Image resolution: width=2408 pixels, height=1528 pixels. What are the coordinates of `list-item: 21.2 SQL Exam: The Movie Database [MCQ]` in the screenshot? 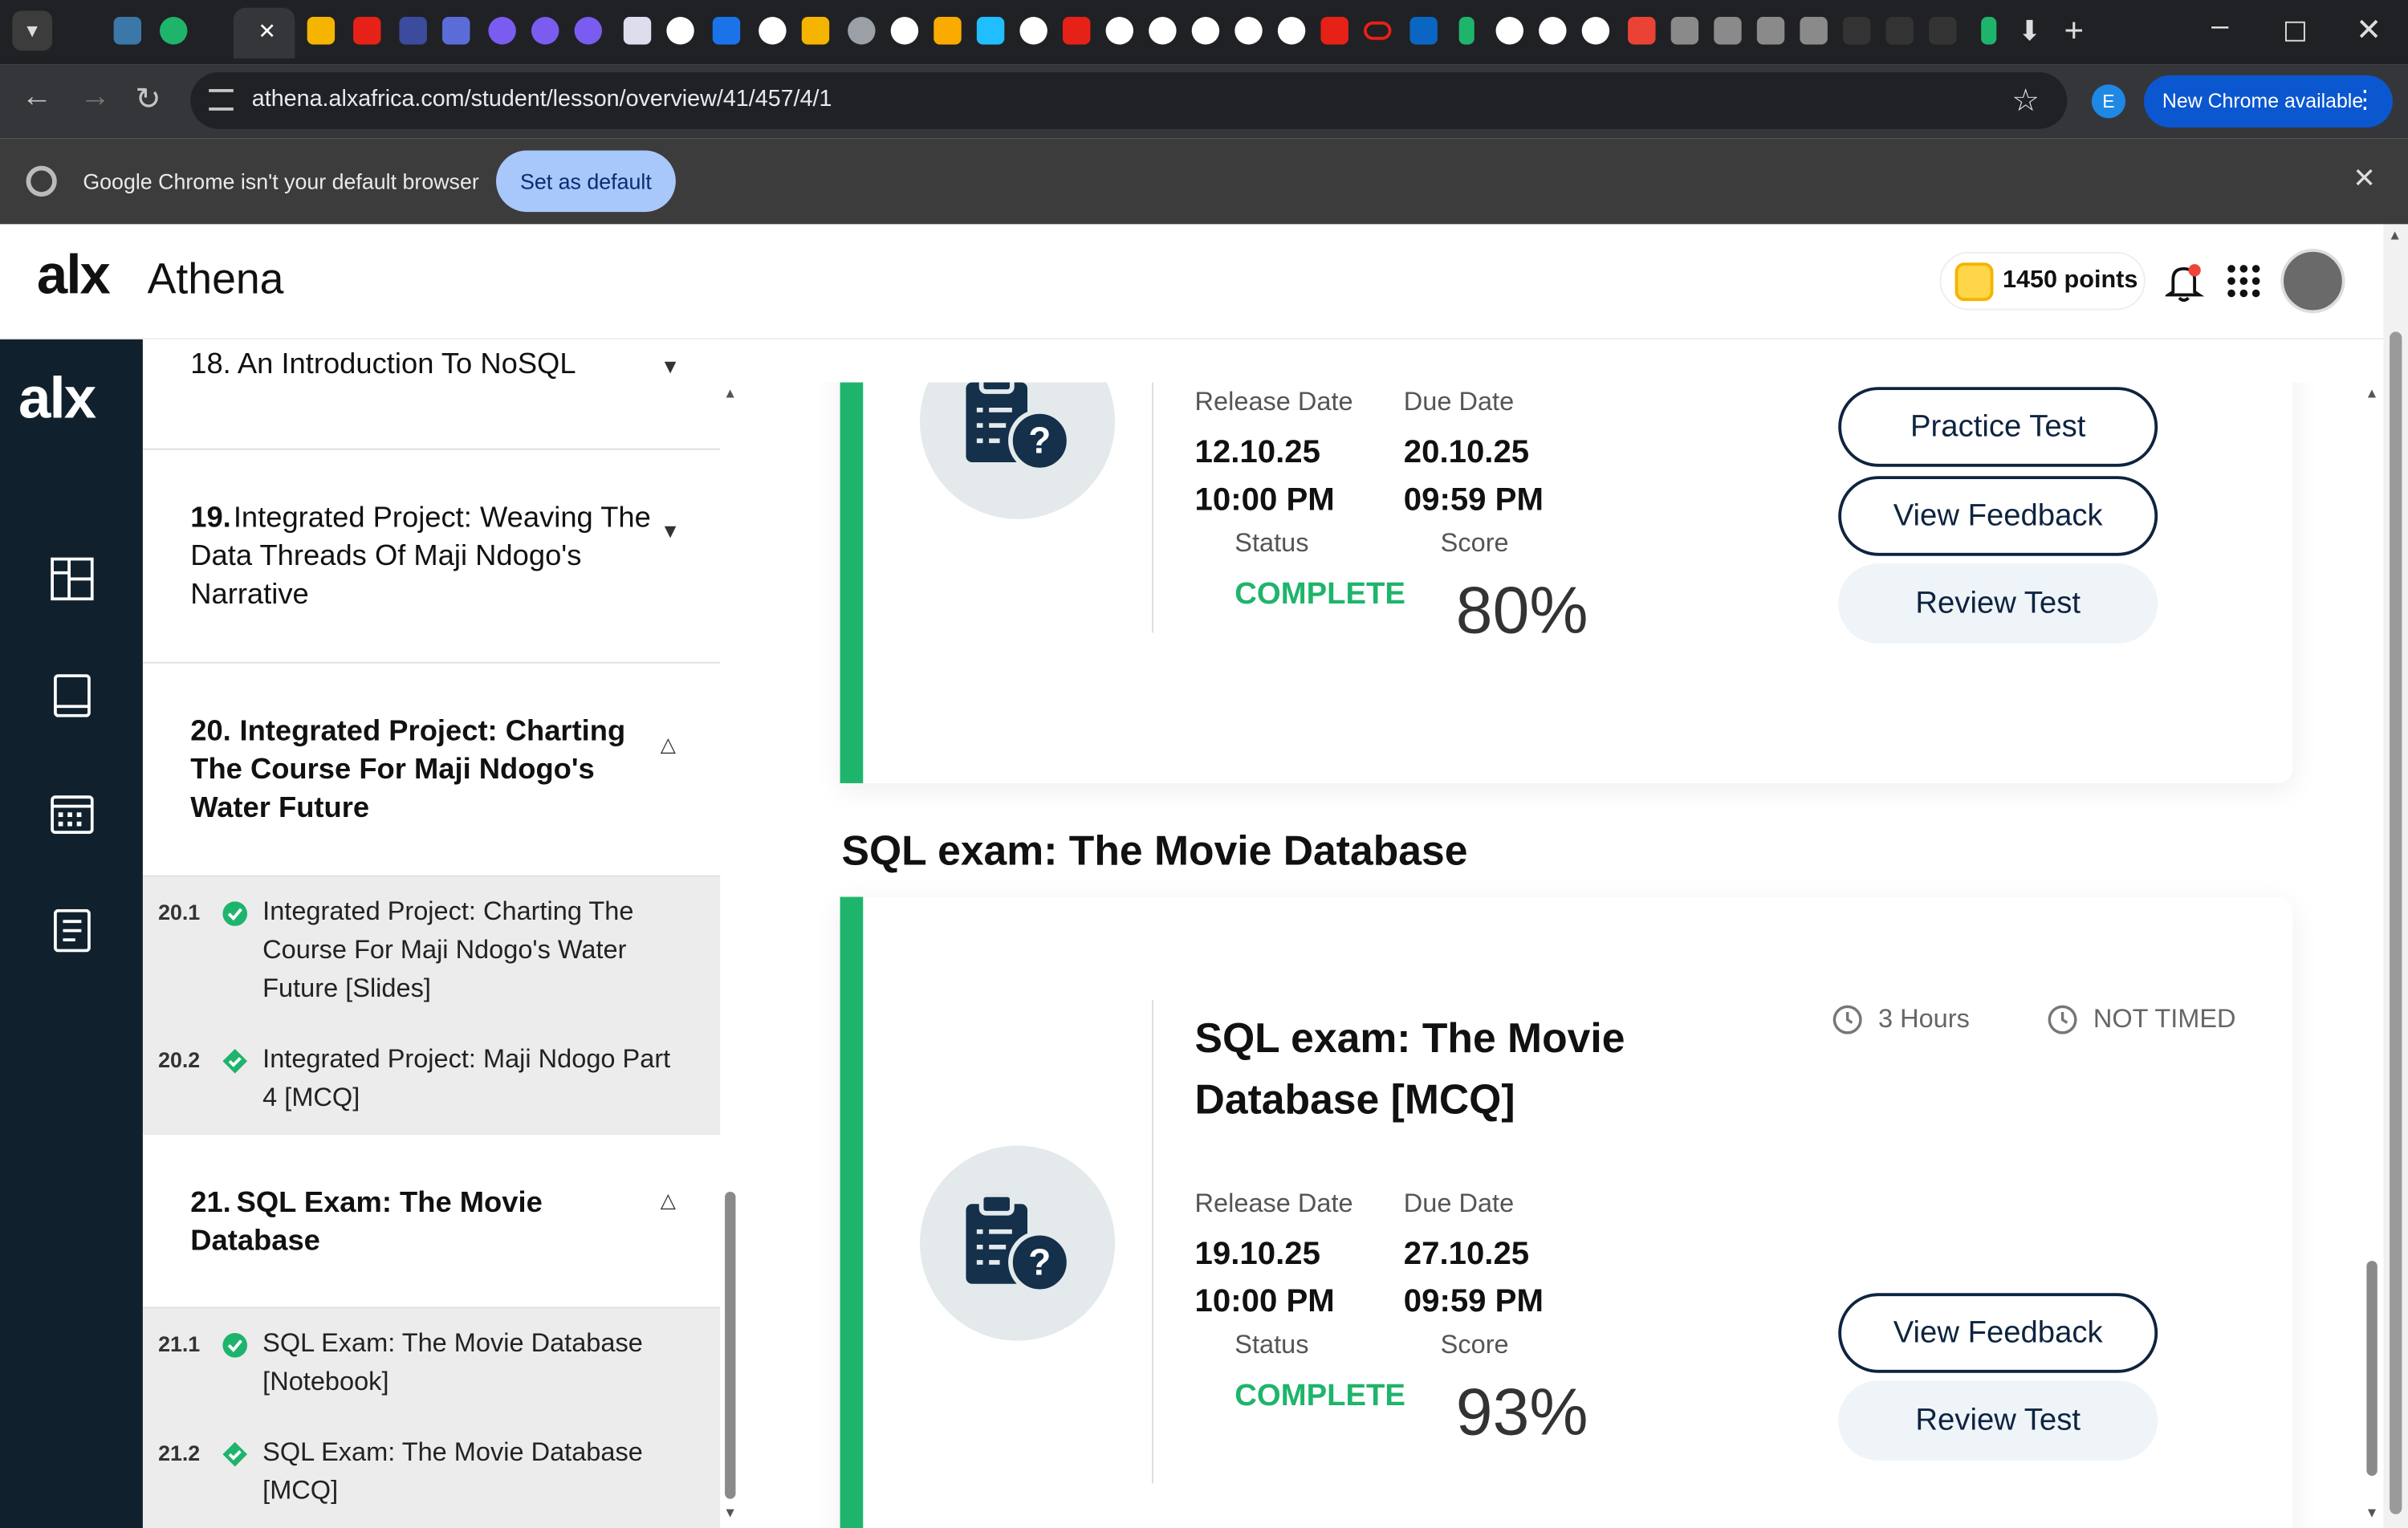 It's located at (431, 1475).